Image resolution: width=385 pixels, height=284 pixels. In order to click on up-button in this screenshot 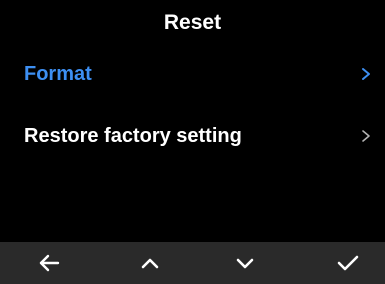, I will do `click(150, 263)`.